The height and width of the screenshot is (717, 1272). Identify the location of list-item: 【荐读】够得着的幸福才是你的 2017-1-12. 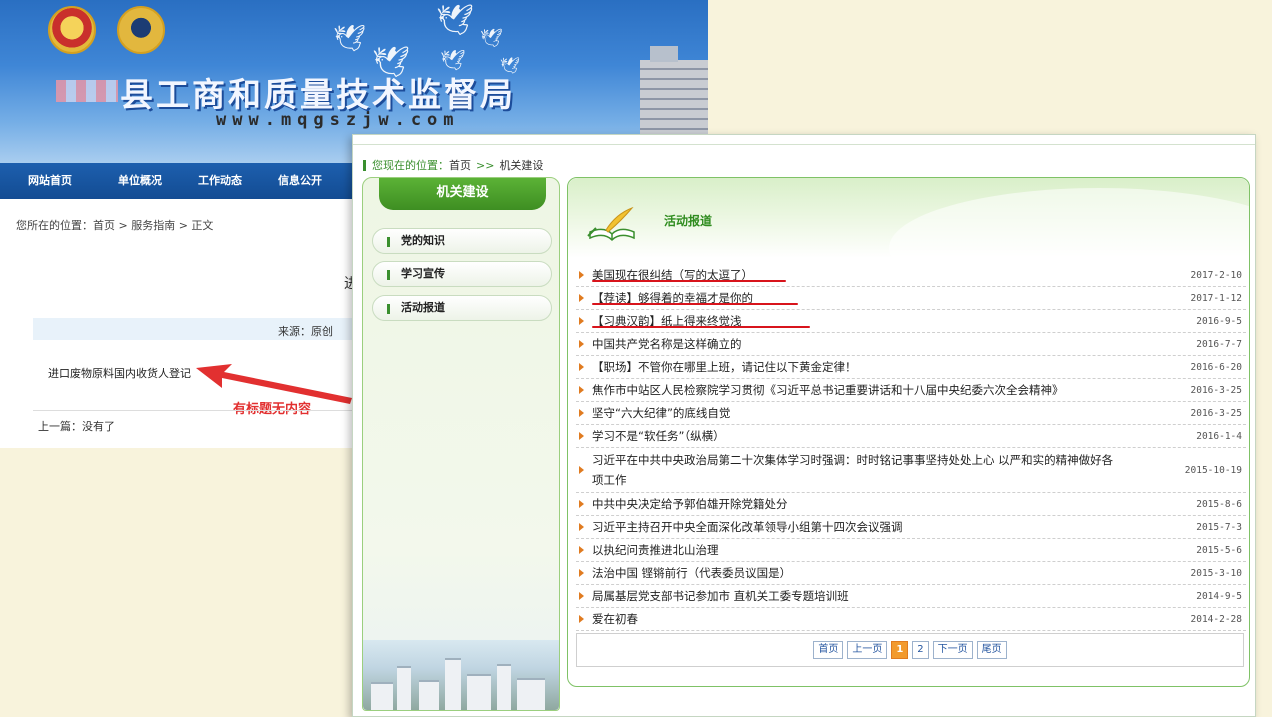
(911, 298).